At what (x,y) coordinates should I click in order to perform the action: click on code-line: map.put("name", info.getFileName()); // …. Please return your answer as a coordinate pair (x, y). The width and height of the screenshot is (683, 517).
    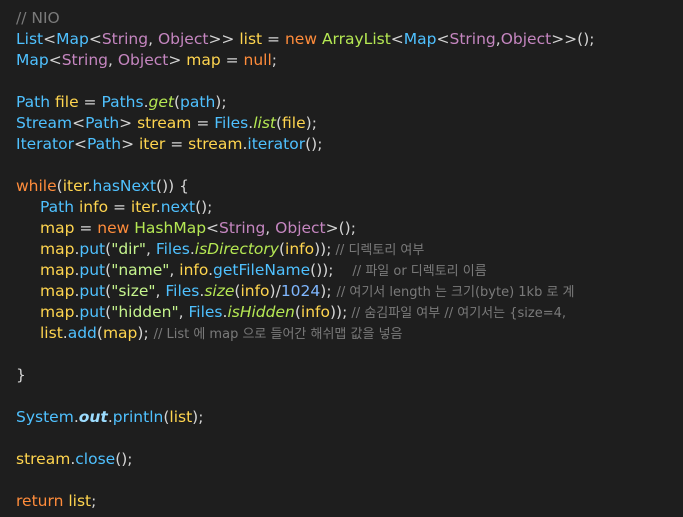
    Looking at the image, I should click on (341, 270).